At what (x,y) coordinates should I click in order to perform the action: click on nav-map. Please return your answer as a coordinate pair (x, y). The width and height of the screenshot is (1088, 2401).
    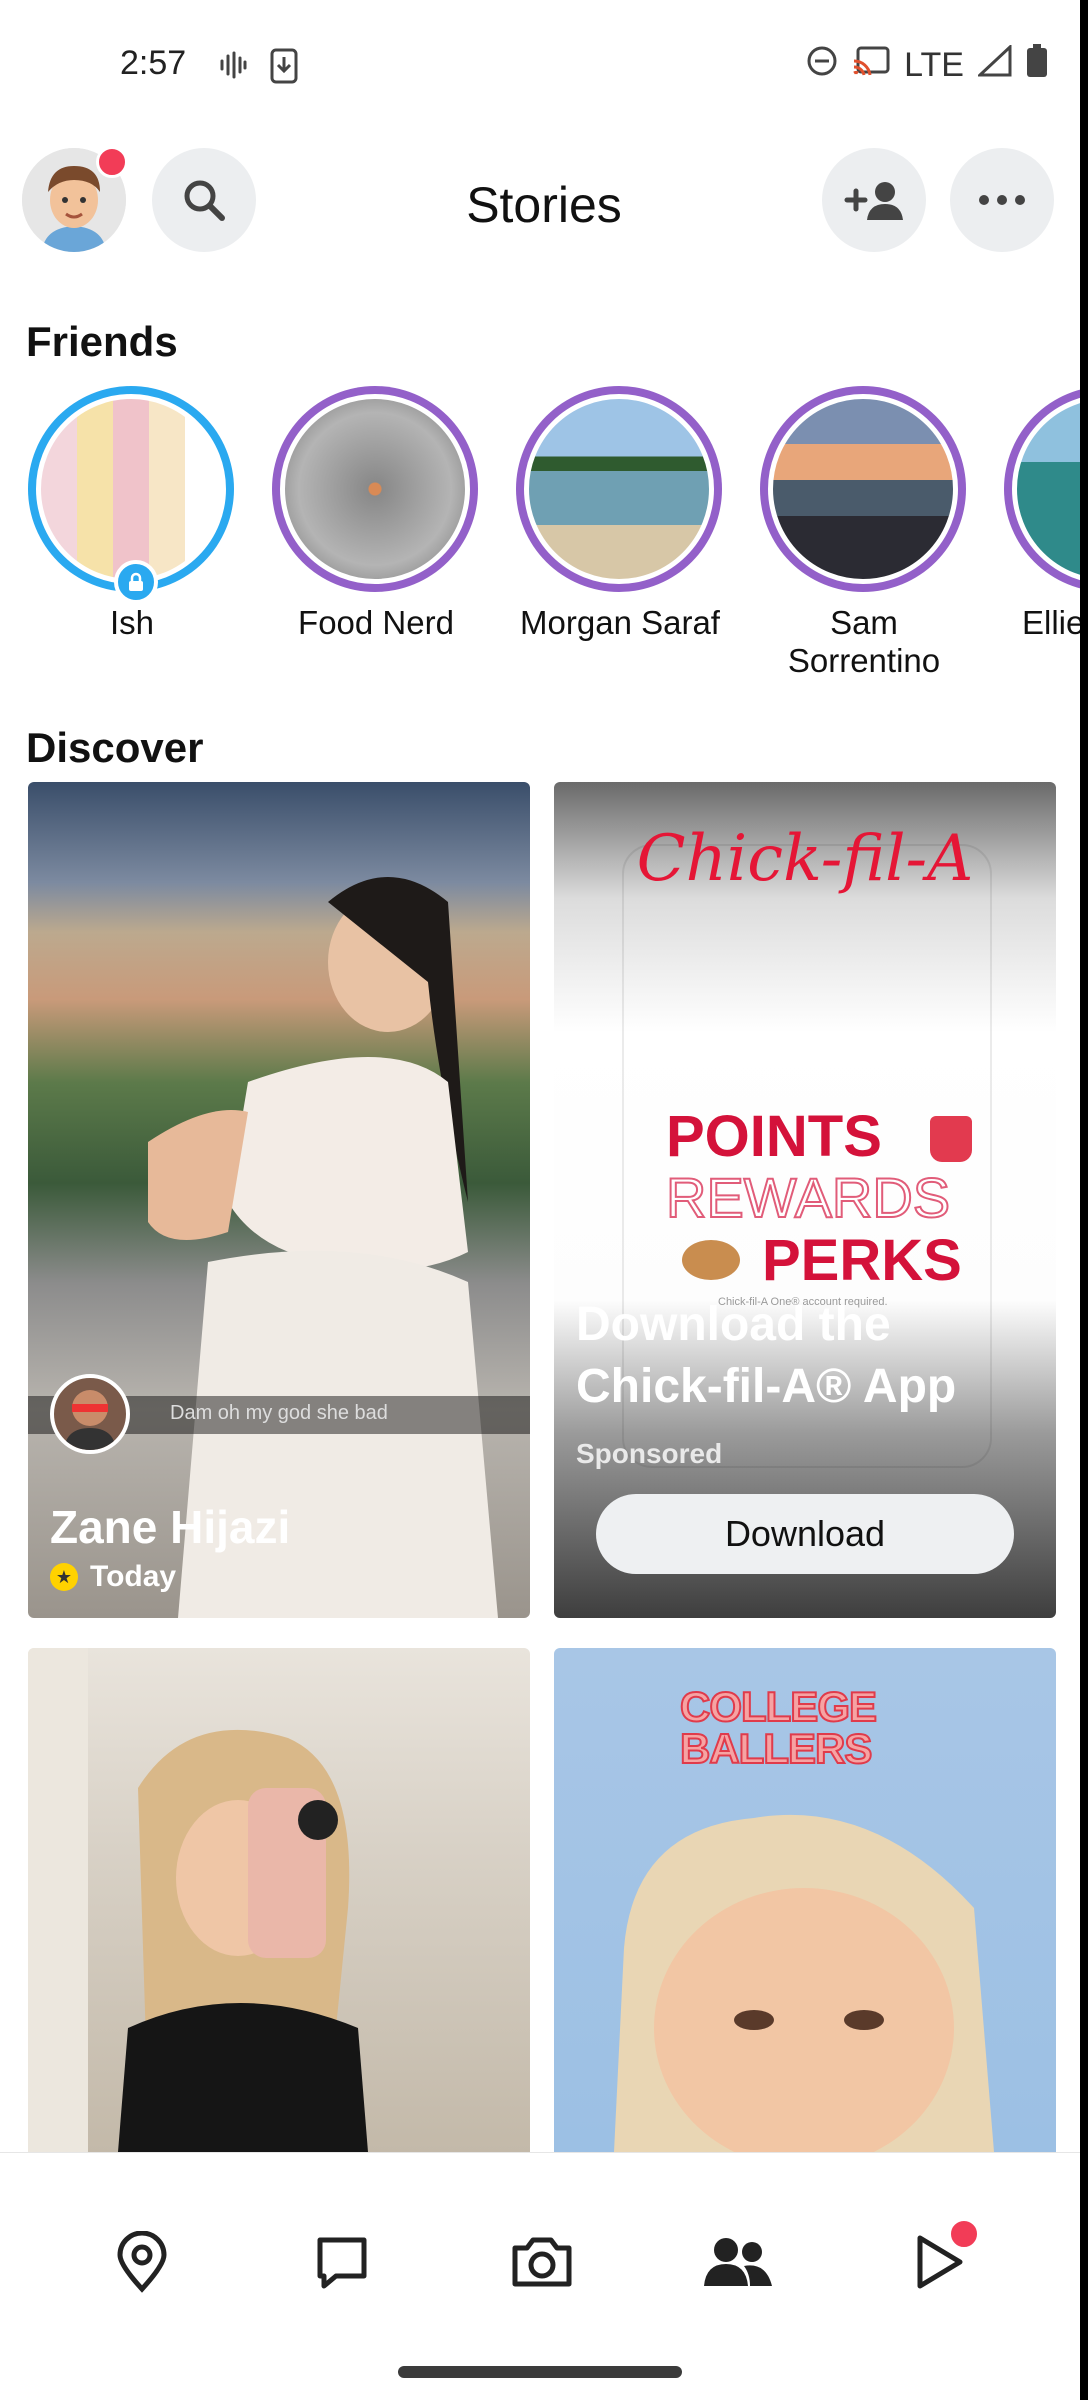
    Looking at the image, I should click on (142, 2262).